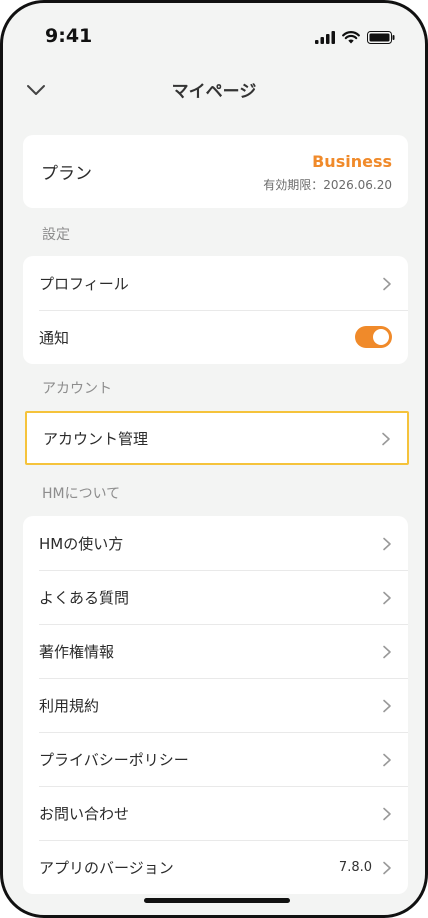 This screenshot has height=918, width=428. I want to click on section-label-account: アカウント, so click(77, 389).